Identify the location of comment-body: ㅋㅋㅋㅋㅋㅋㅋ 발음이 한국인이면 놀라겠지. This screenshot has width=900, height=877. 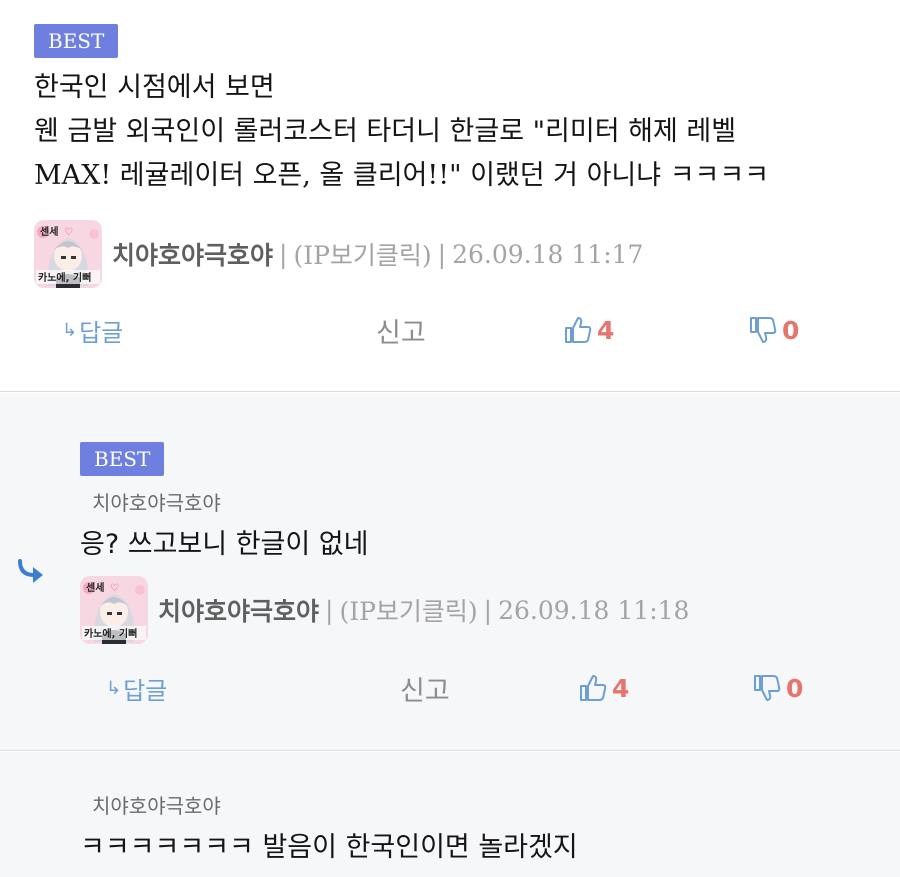
(329, 848).